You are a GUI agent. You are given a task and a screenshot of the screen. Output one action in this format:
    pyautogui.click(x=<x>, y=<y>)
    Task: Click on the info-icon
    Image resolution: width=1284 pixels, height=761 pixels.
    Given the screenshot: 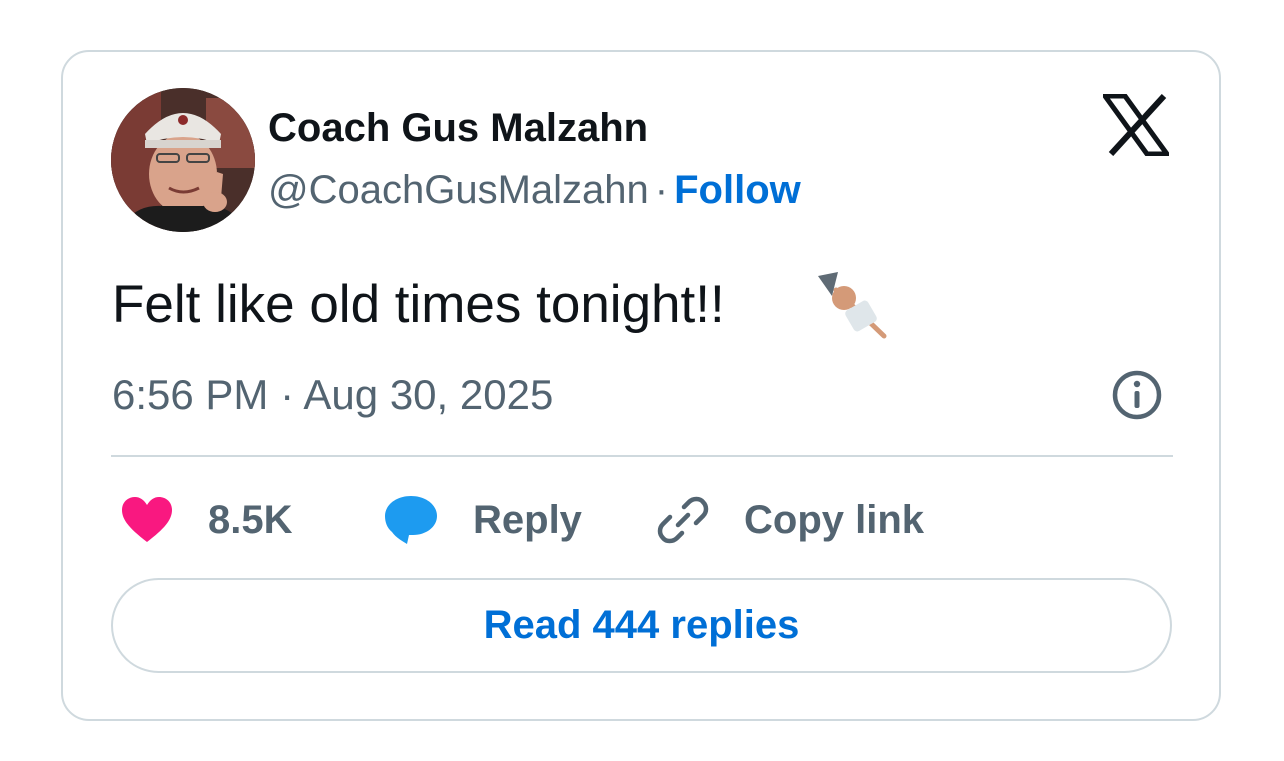 What is the action you would take?
    pyautogui.click(x=1137, y=395)
    